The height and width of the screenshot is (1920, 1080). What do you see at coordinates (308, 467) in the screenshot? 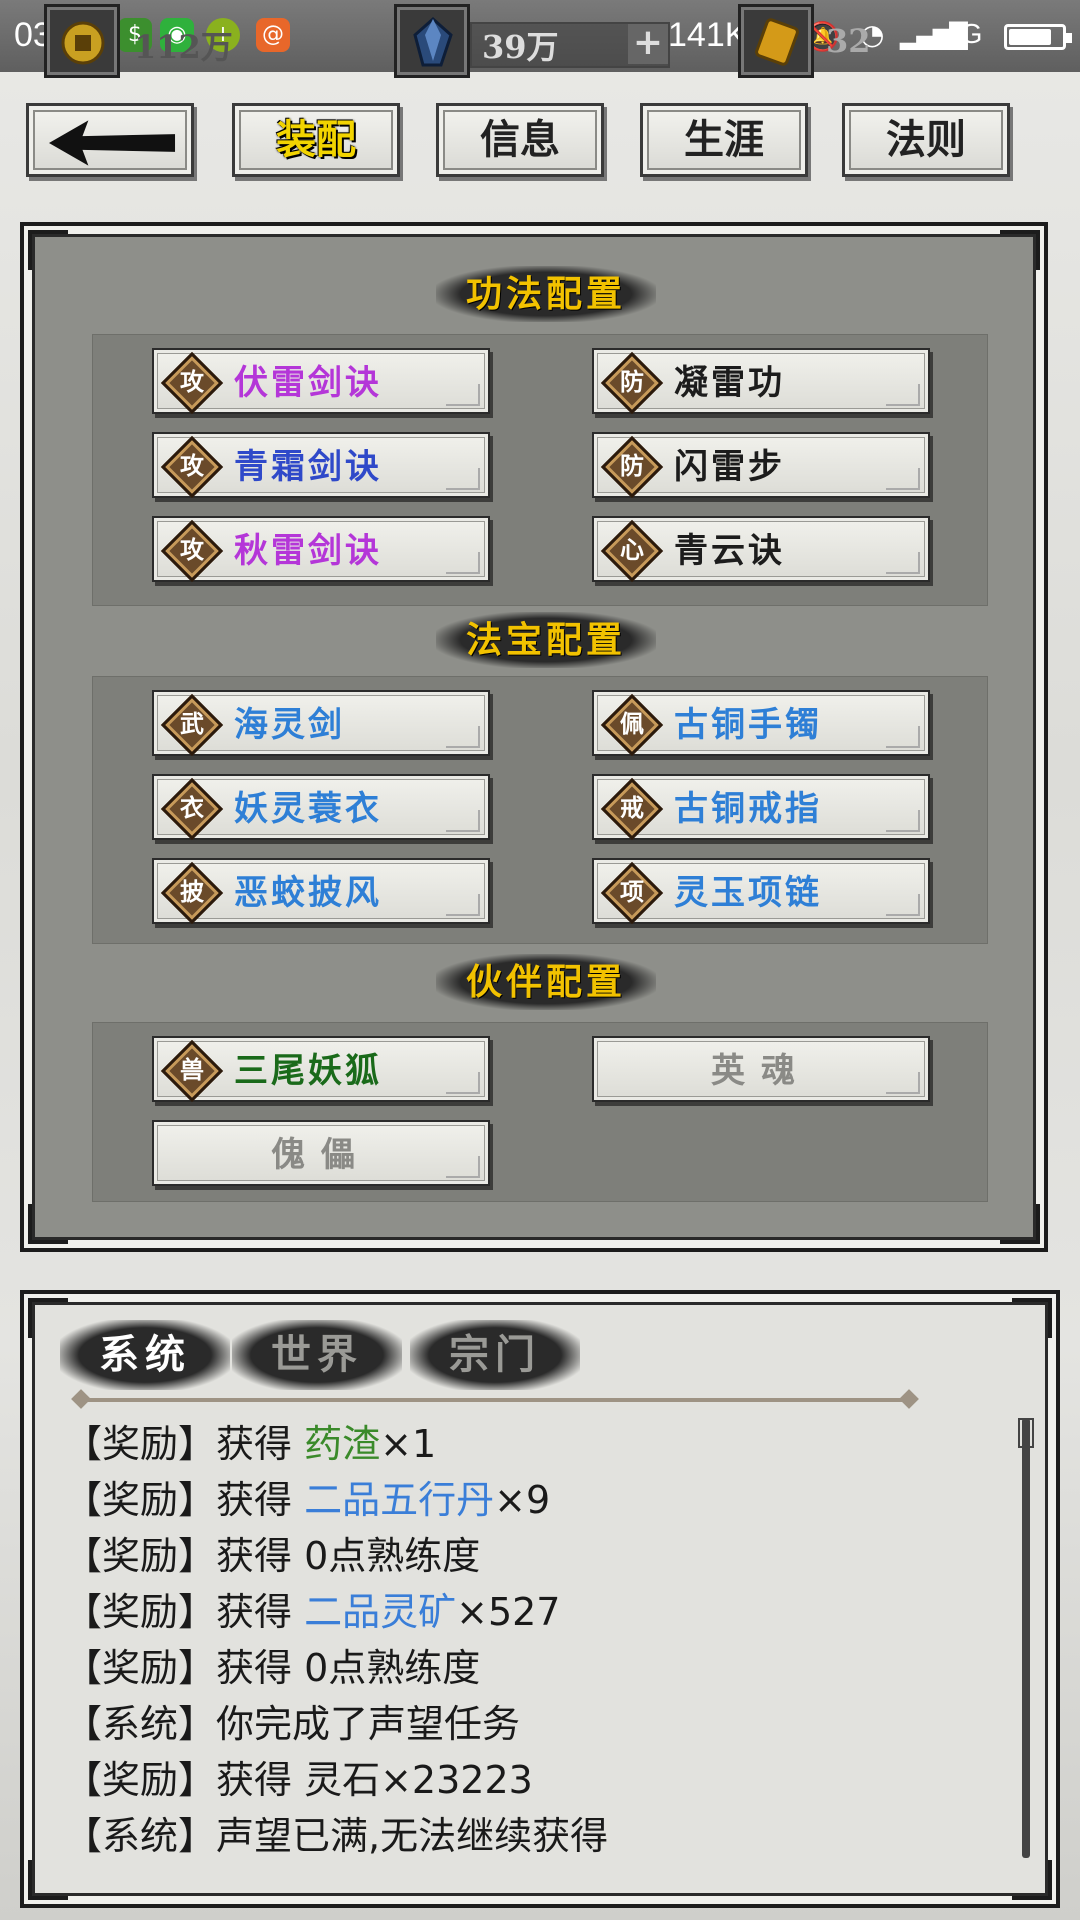
I see `slot-name: 青霜剑诀` at bounding box center [308, 467].